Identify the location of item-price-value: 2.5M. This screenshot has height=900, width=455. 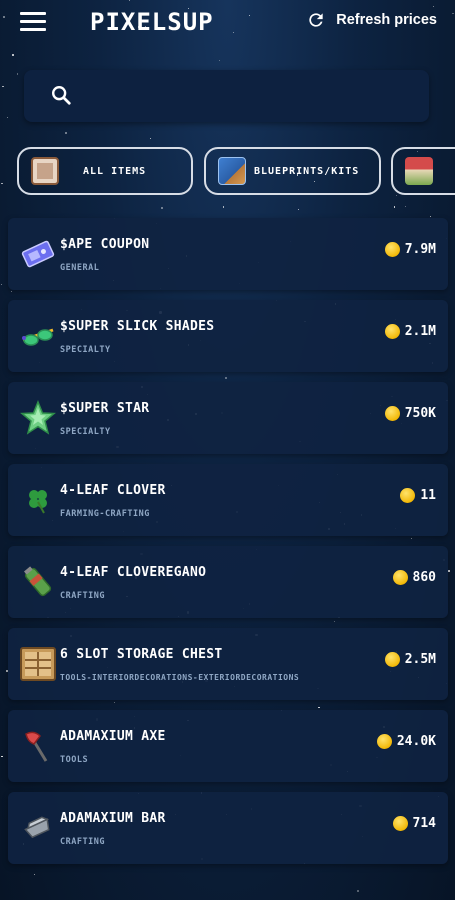
(420, 659).